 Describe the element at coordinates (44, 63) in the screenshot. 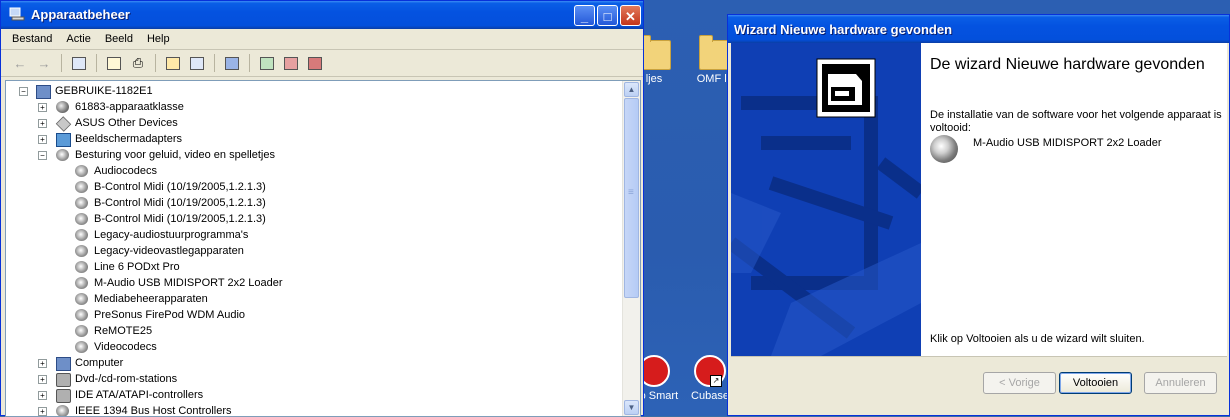

I see `forward-arrow-icon: →` at that location.